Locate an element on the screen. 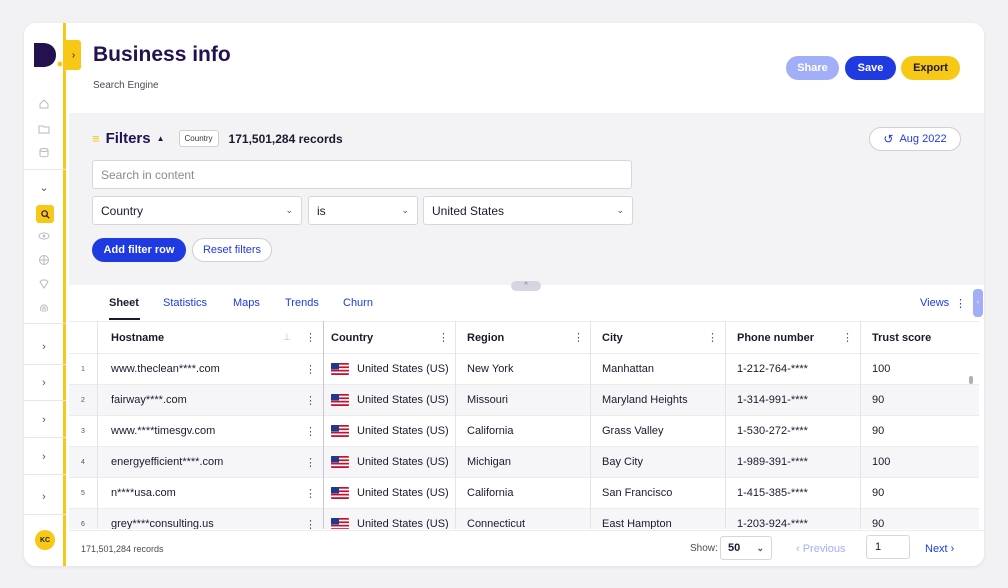 The height and width of the screenshot is (588, 1008). column-header-country: Country is located at coordinates (348, 337).